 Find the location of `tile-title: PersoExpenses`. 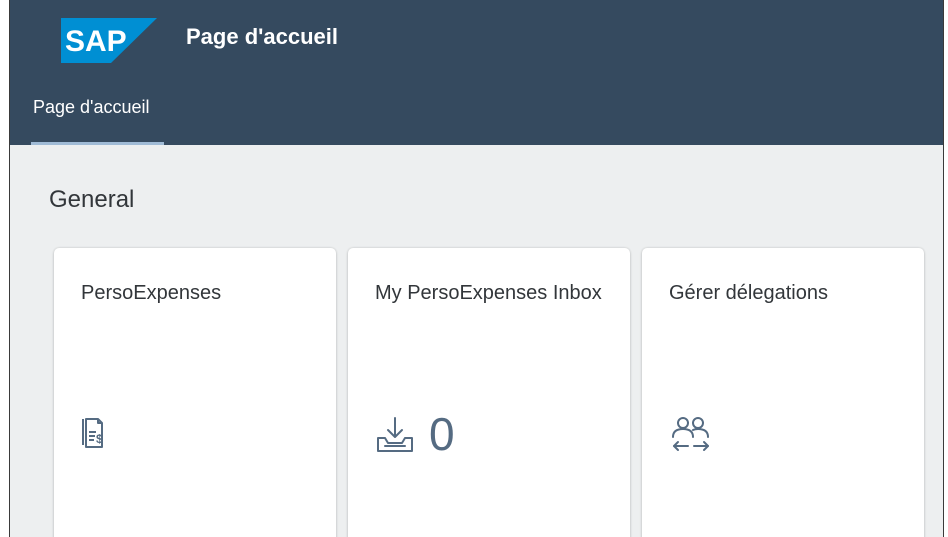

tile-title: PersoExpenses is located at coordinates (151, 293).